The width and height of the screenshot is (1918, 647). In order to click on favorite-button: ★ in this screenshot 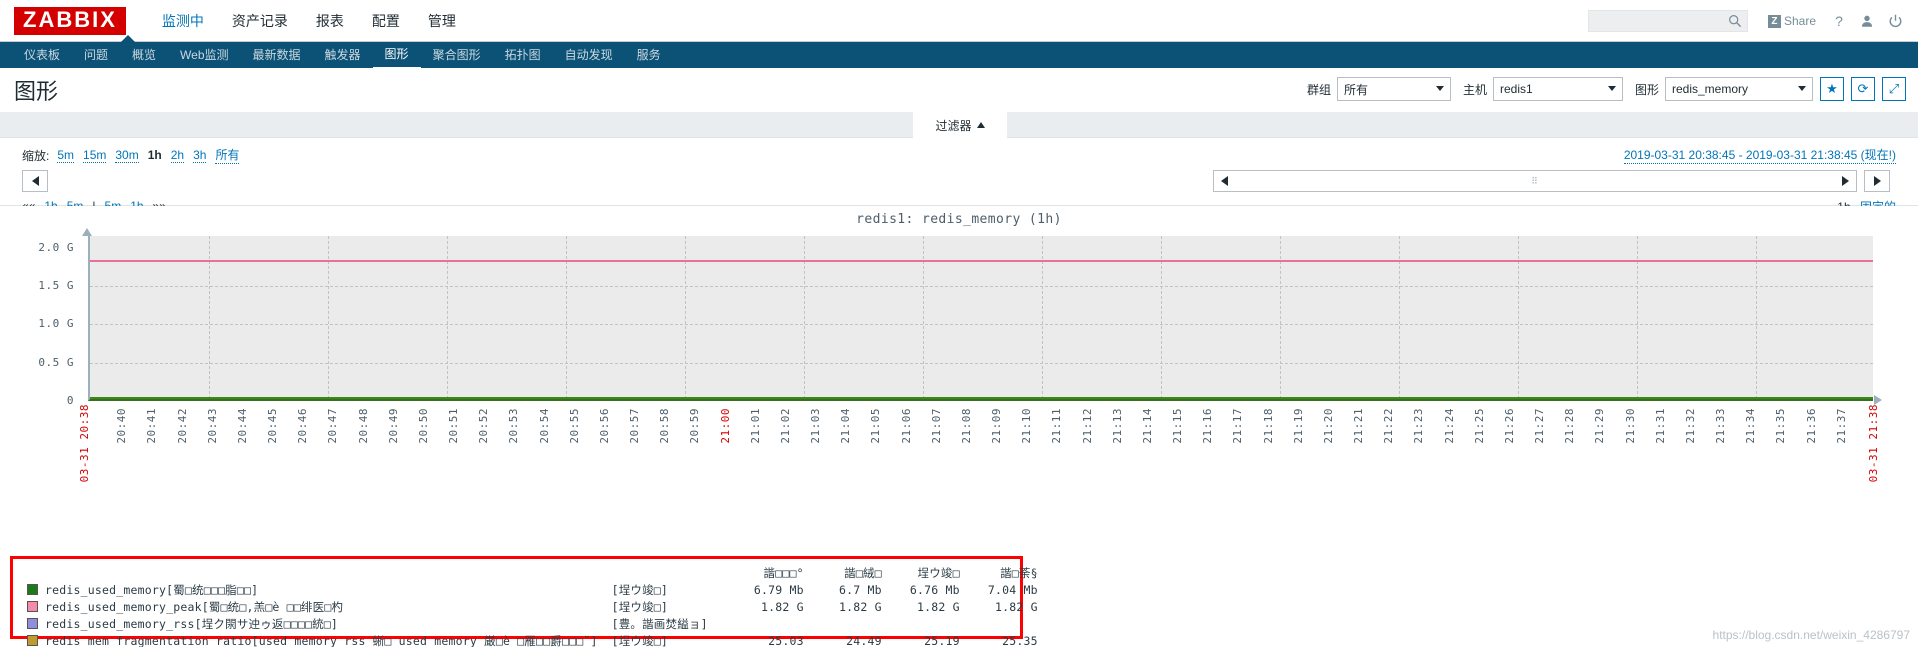, I will do `click(1832, 89)`.